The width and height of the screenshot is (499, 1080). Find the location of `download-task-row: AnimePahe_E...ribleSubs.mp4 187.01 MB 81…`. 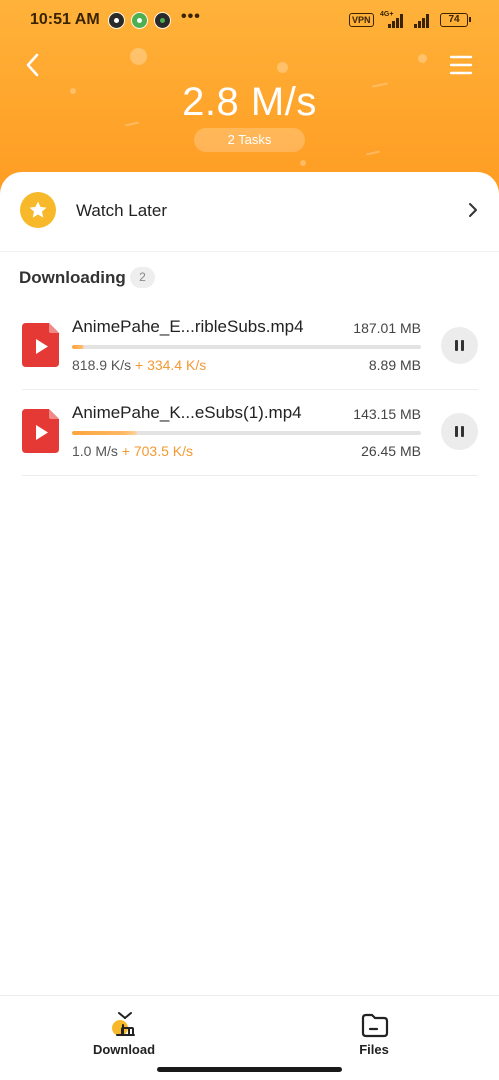

download-task-row: AnimePahe_E...ribleSubs.mp4 187.01 MB 81… is located at coordinates (249, 347).